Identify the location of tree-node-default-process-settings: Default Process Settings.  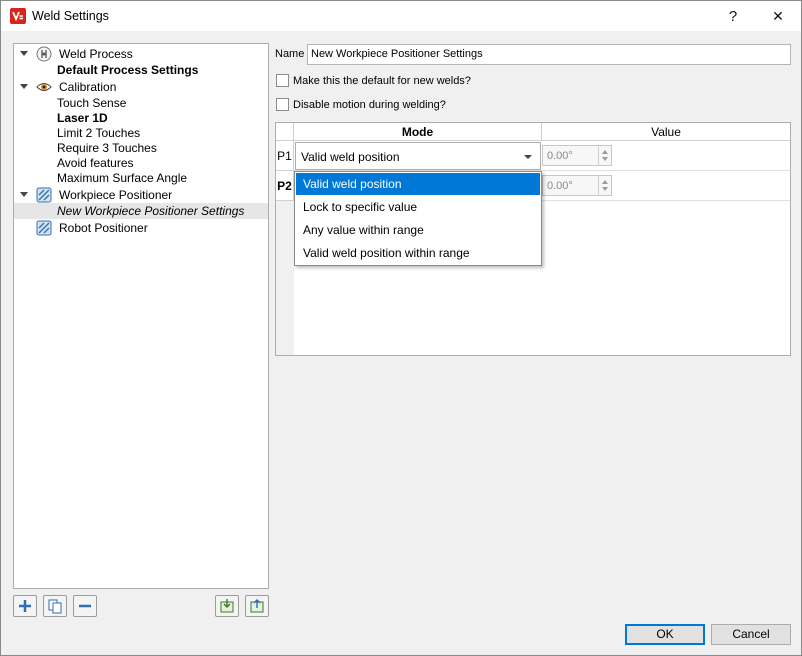
(141, 70).